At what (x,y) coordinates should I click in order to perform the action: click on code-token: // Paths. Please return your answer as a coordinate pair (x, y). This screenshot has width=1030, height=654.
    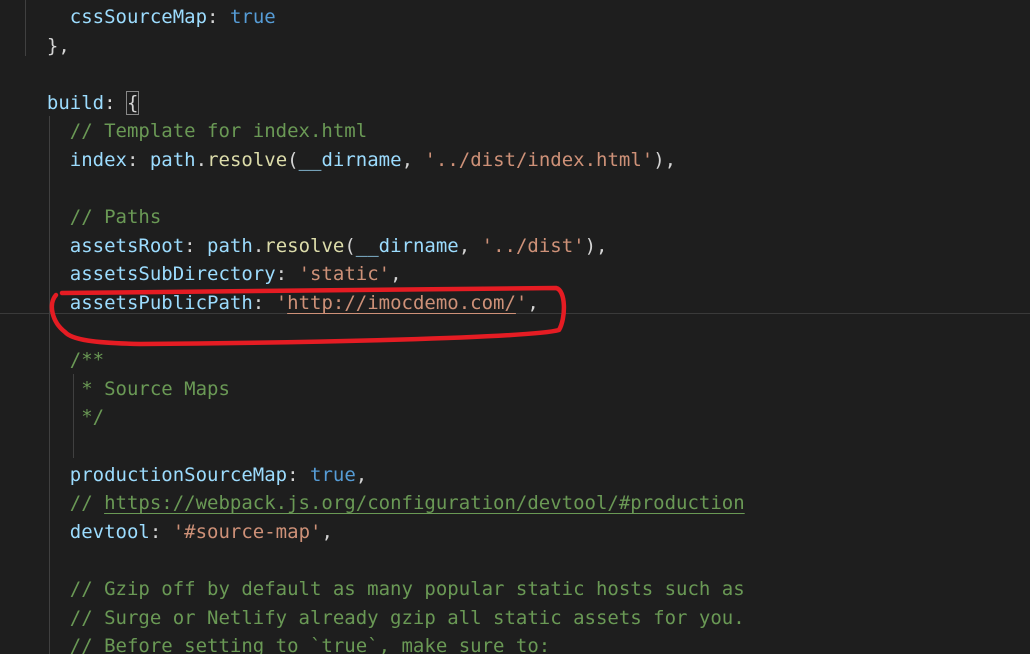
    Looking at the image, I should click on (115, 217).